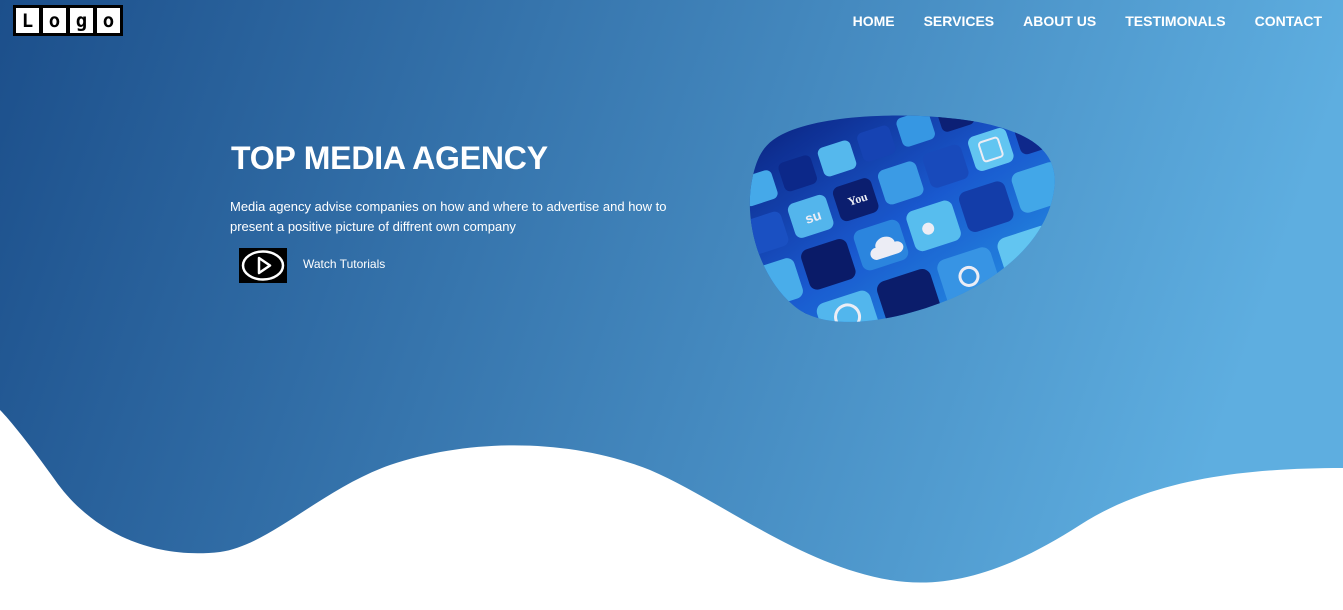 Image resolution: width=1343 pixels, height=610 pixels. What do you see at coordinates (1059, 21) in the screenshot?
I see `nav-link-about-us: ABOUT US` at bounding box center [1059, 21].